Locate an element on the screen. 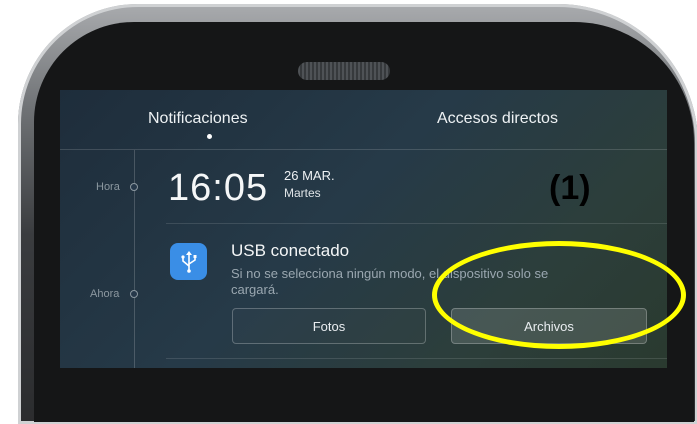 This screenshot has width=697, height=424. usb-glyph is located at coordinates (188, 261).